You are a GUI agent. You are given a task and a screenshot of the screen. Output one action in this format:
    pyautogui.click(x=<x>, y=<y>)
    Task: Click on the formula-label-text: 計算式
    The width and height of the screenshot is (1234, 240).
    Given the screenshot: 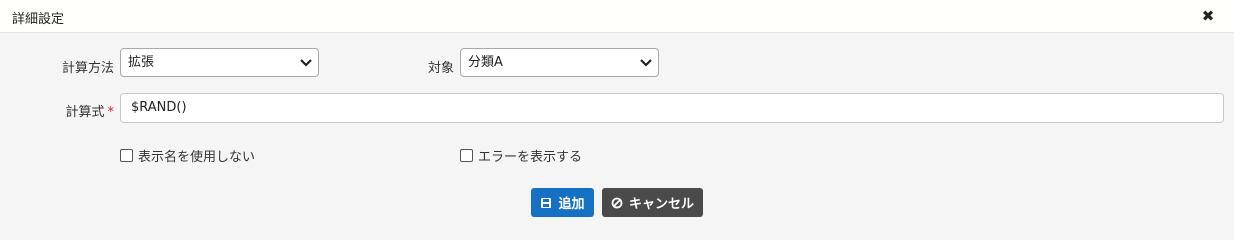 What is the action you would take?
    pyautogui.click(x=85, y=112)
    